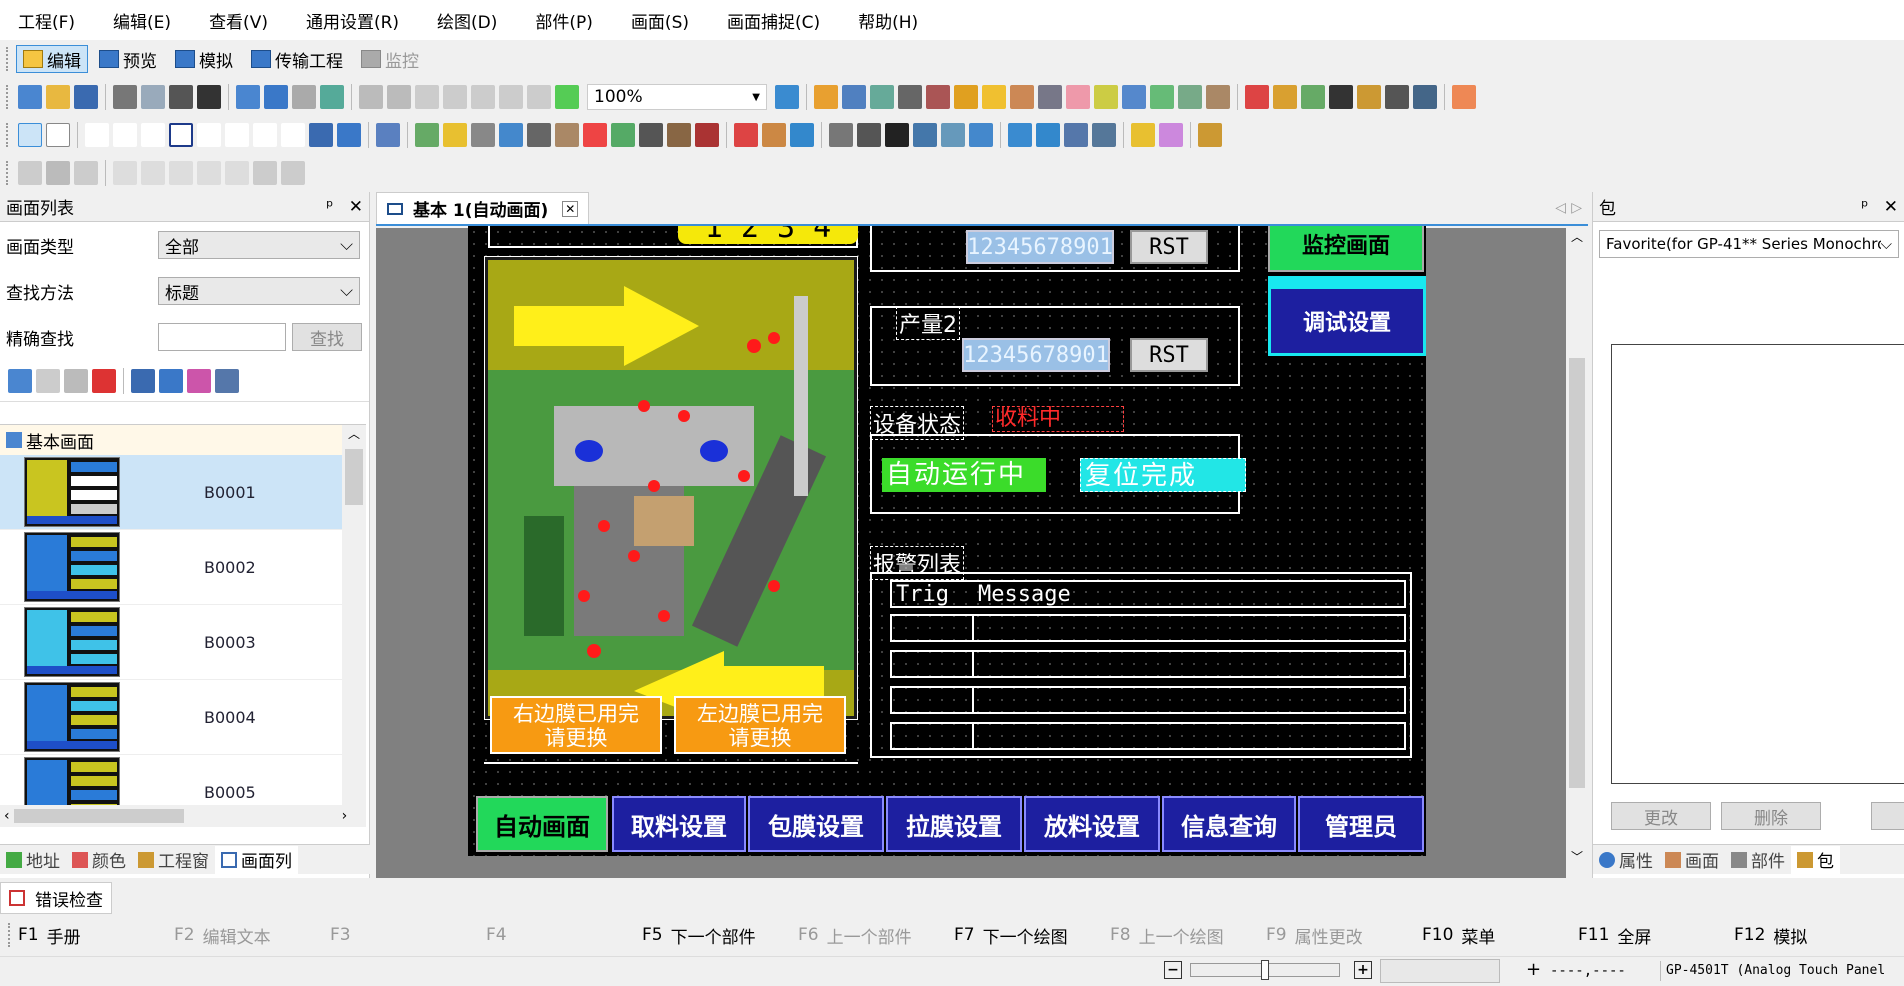 This screenshot has height=986, width=1904. What do you see at coordinates (56, 898) in the screenshot?
I see `tab-error-check: 错误检查` at bounding box center [56, 898].